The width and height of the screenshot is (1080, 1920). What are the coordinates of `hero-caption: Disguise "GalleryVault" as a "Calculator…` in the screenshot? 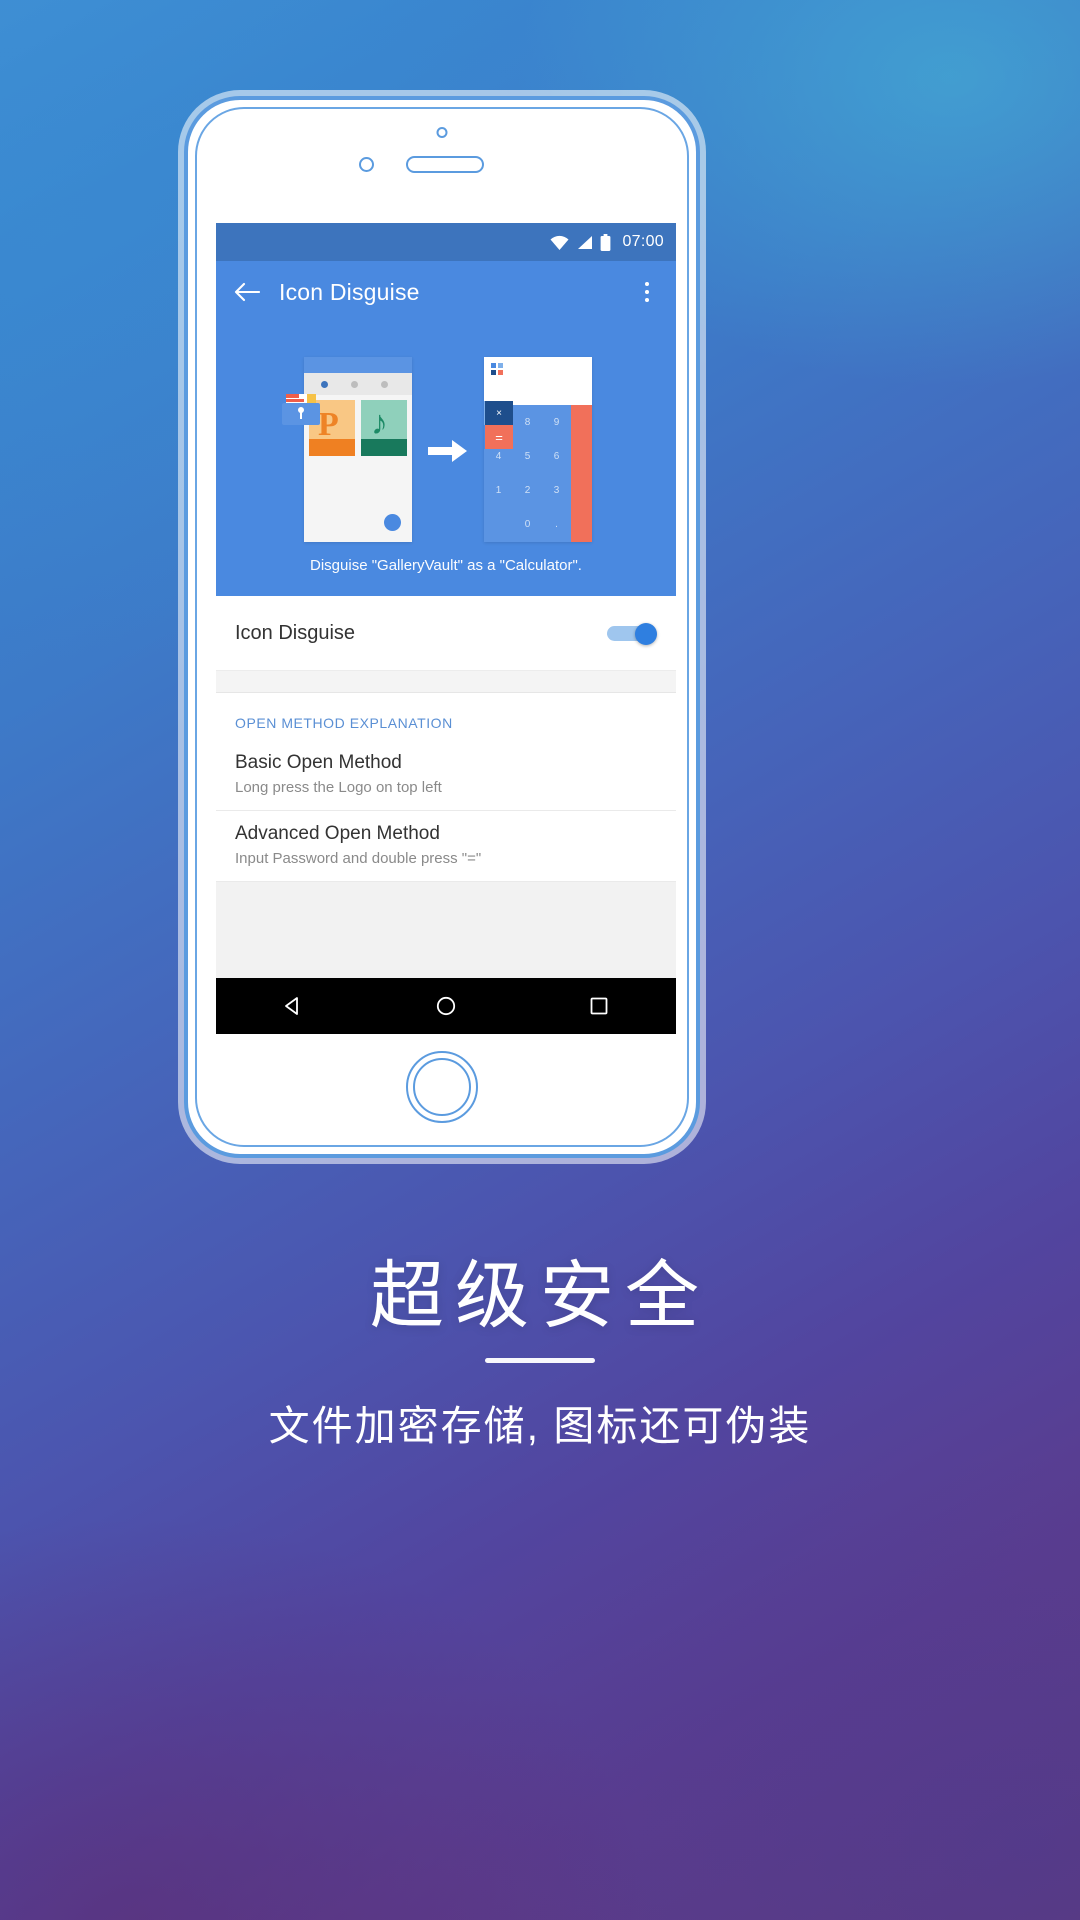 It's located at (446, 565).